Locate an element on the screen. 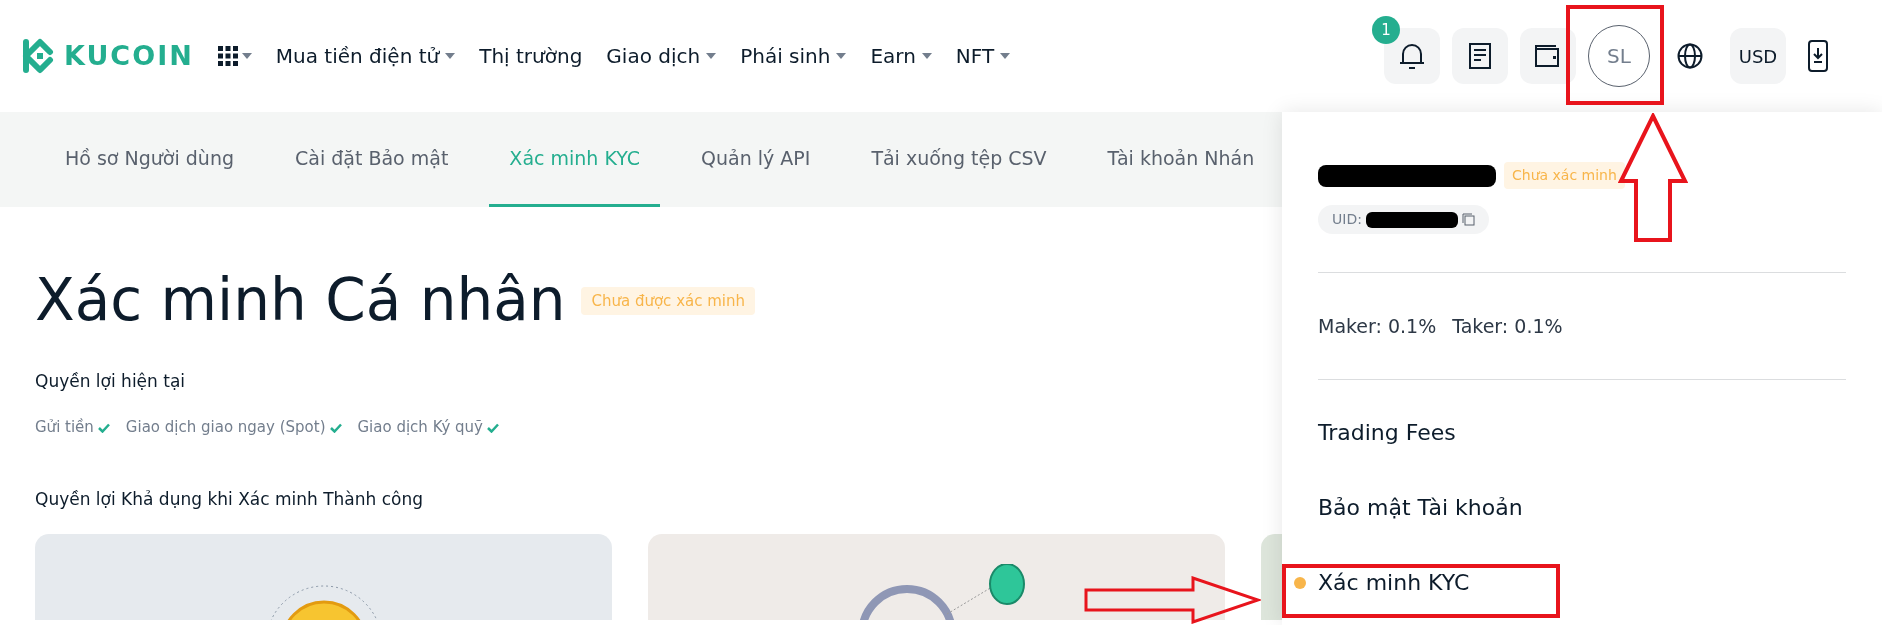 This screenshot has width=1882, height=625. tab: Hồ sơ Người dùng is located at coordinates (149, 159).